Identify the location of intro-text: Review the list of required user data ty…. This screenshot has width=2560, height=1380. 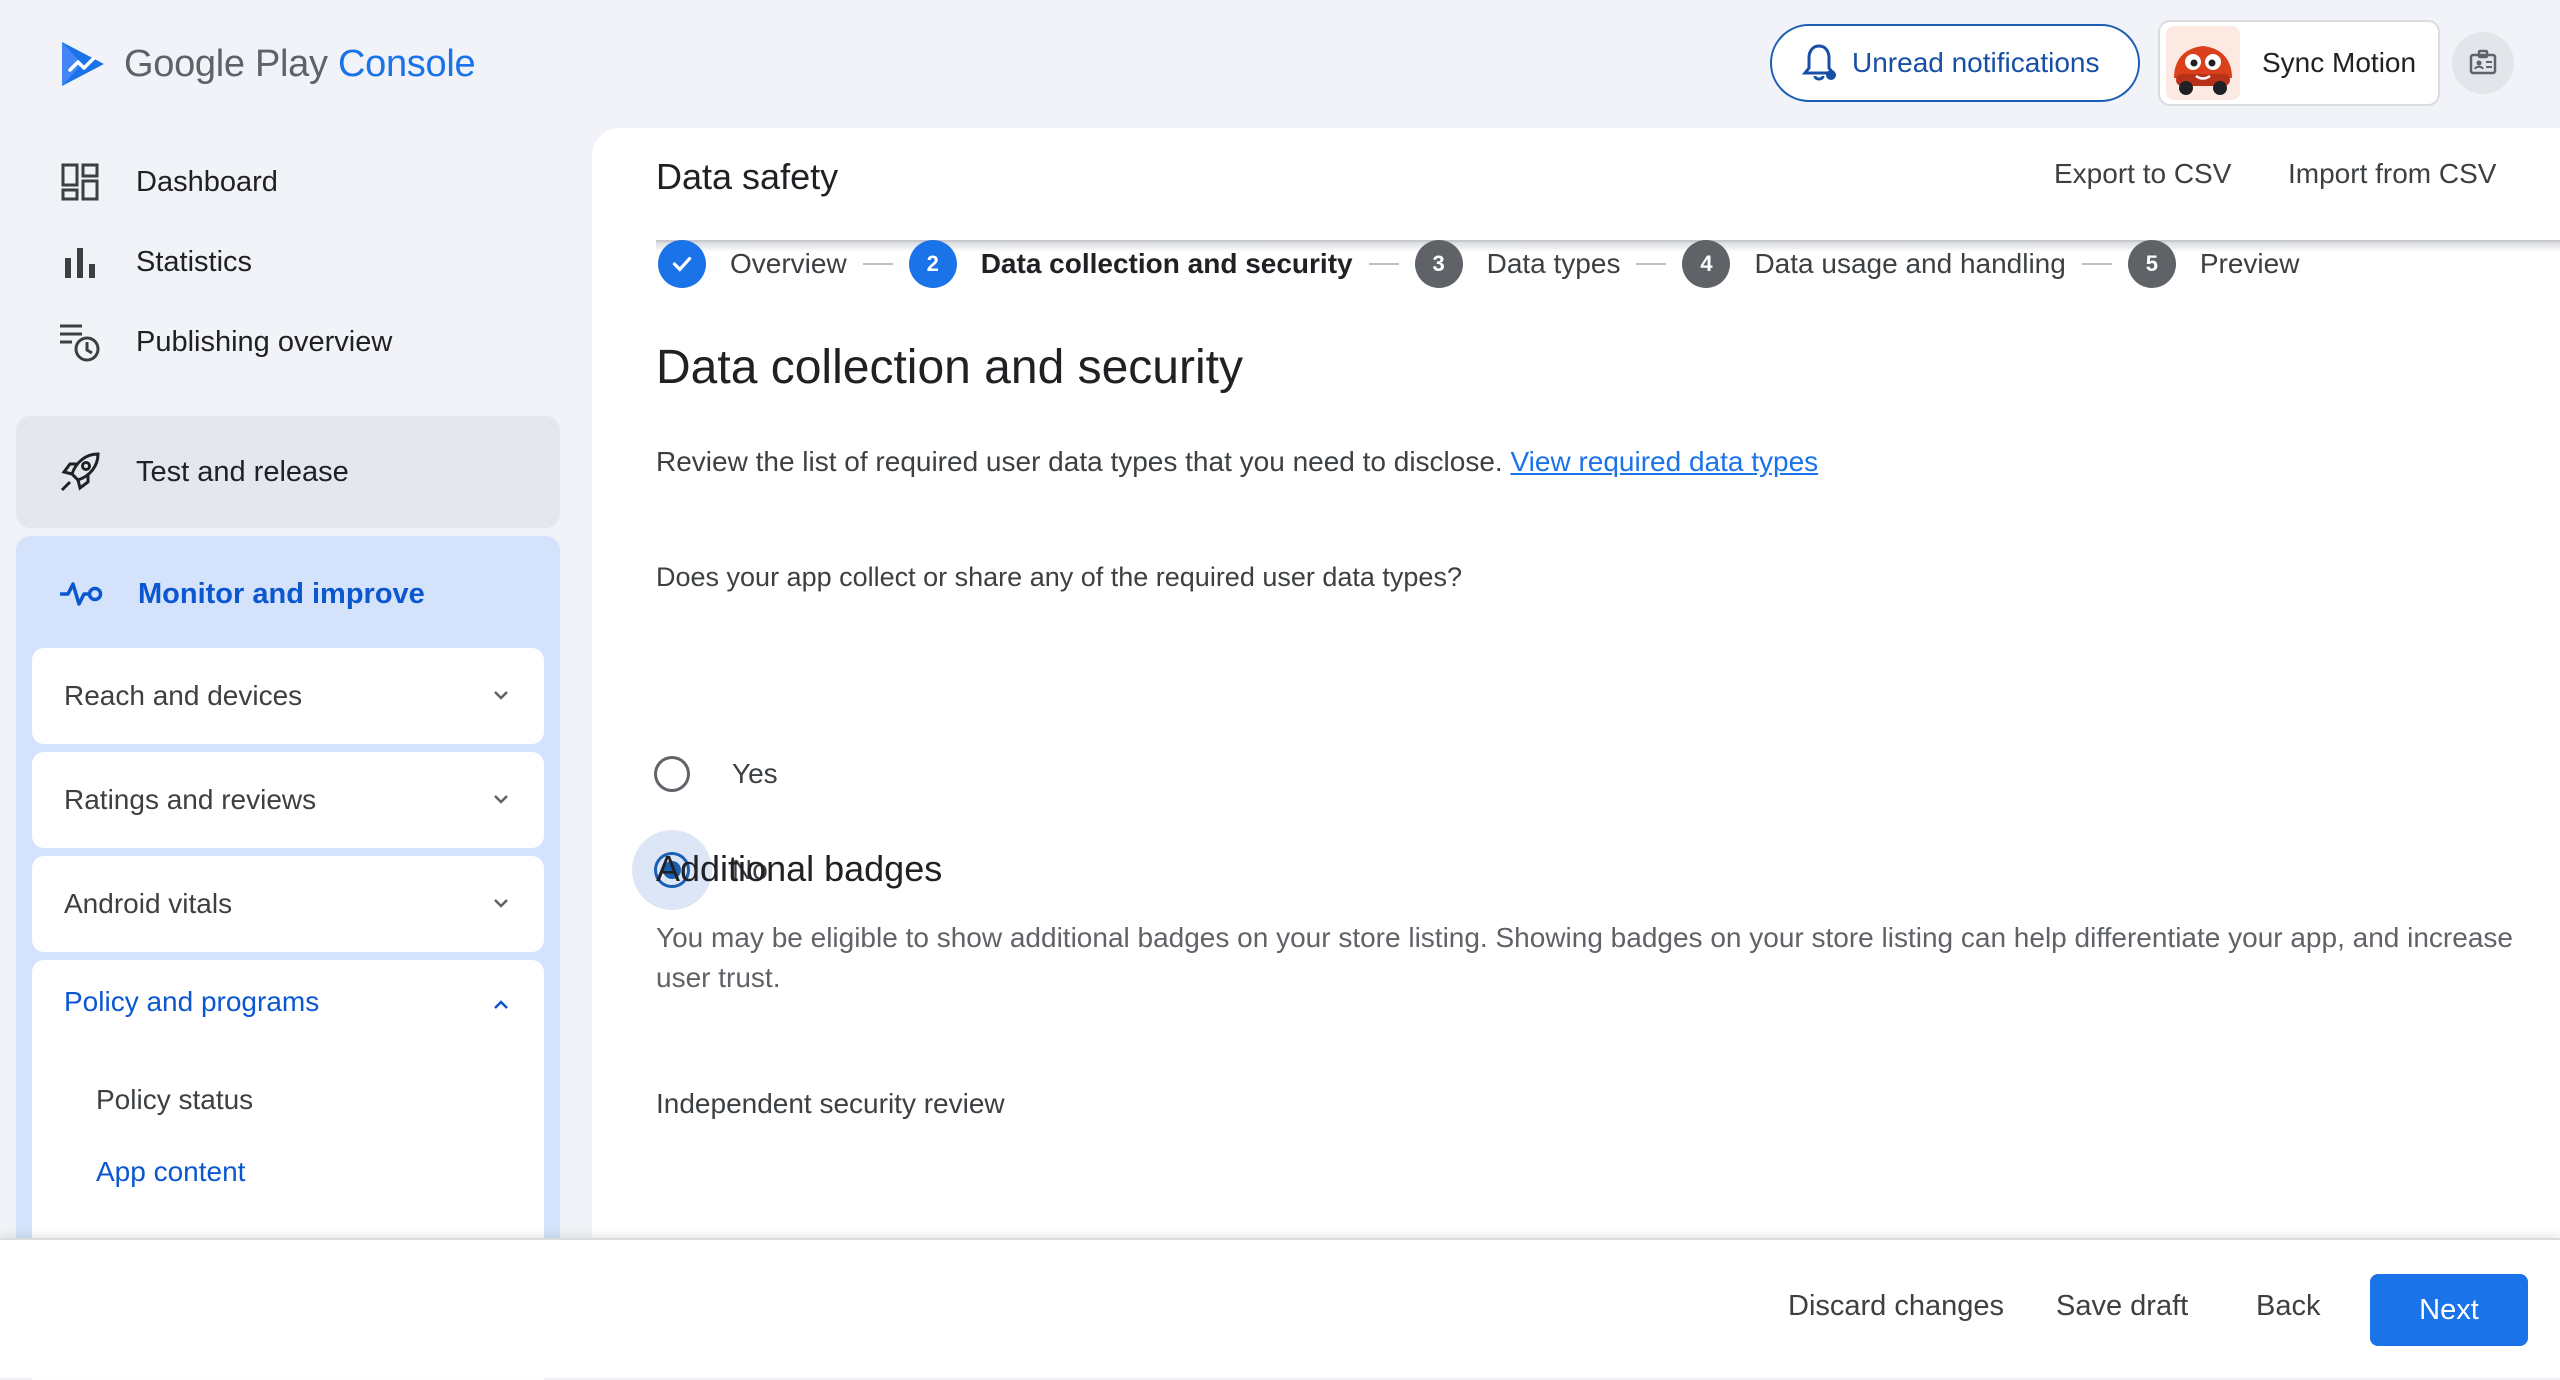
(1237, 461).